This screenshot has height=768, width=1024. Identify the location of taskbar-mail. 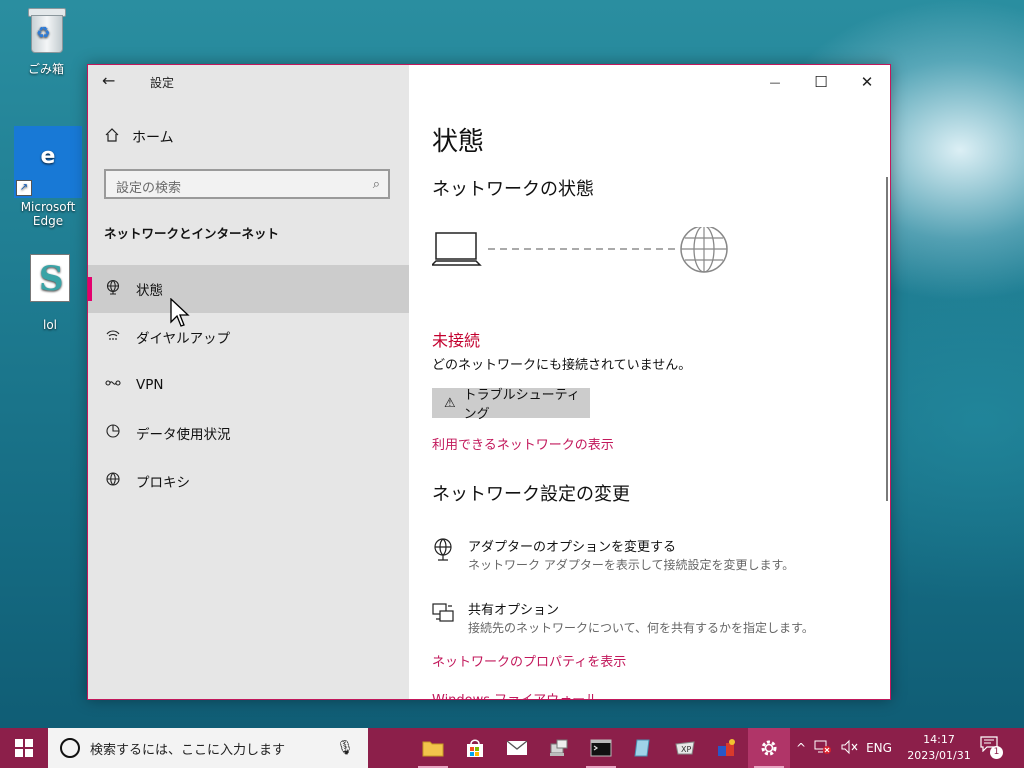
(517, 748).